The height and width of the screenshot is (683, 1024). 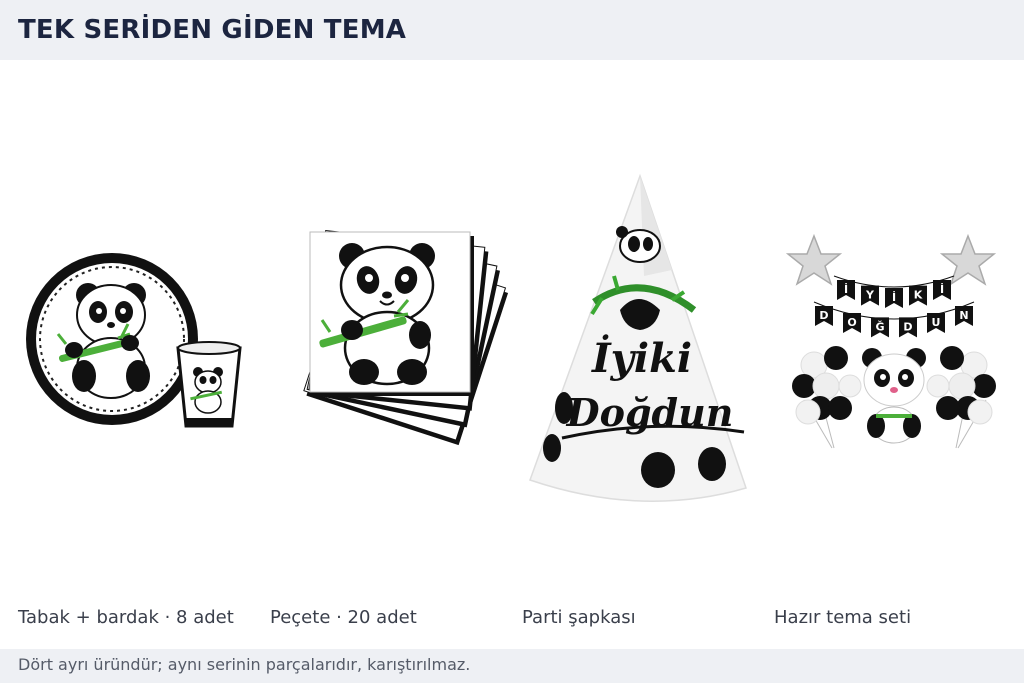 I want to click on panda-napkins-image, so click(x=406, y=337).